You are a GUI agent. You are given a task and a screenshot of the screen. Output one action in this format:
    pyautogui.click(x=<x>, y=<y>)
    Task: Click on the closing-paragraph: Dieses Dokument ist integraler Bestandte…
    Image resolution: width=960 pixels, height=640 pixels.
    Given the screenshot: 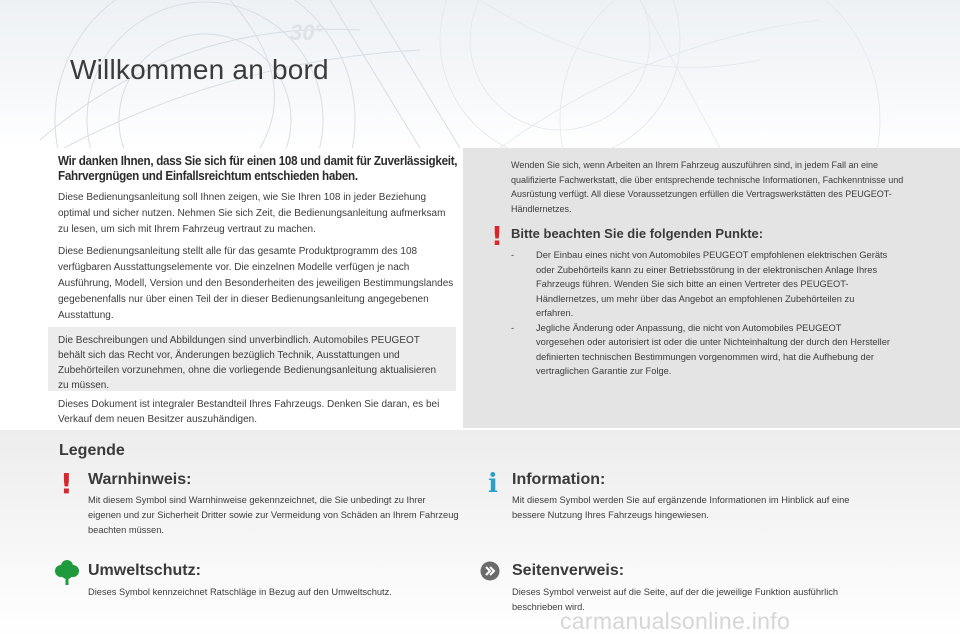 What is the action you would take?
    pyautogui.click(x=249, y=412)
    